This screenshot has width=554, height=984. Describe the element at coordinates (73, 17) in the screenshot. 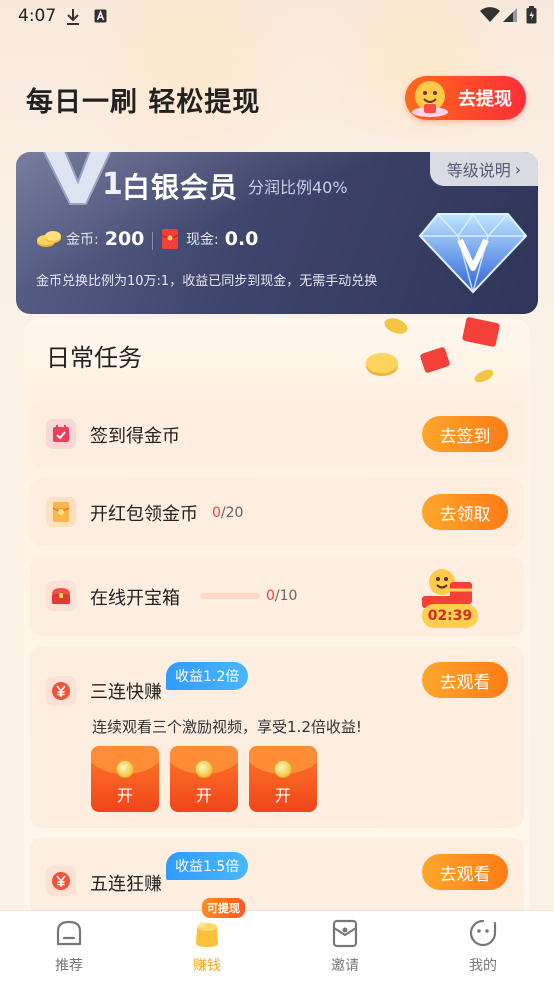

I see `download-icon` at that location.